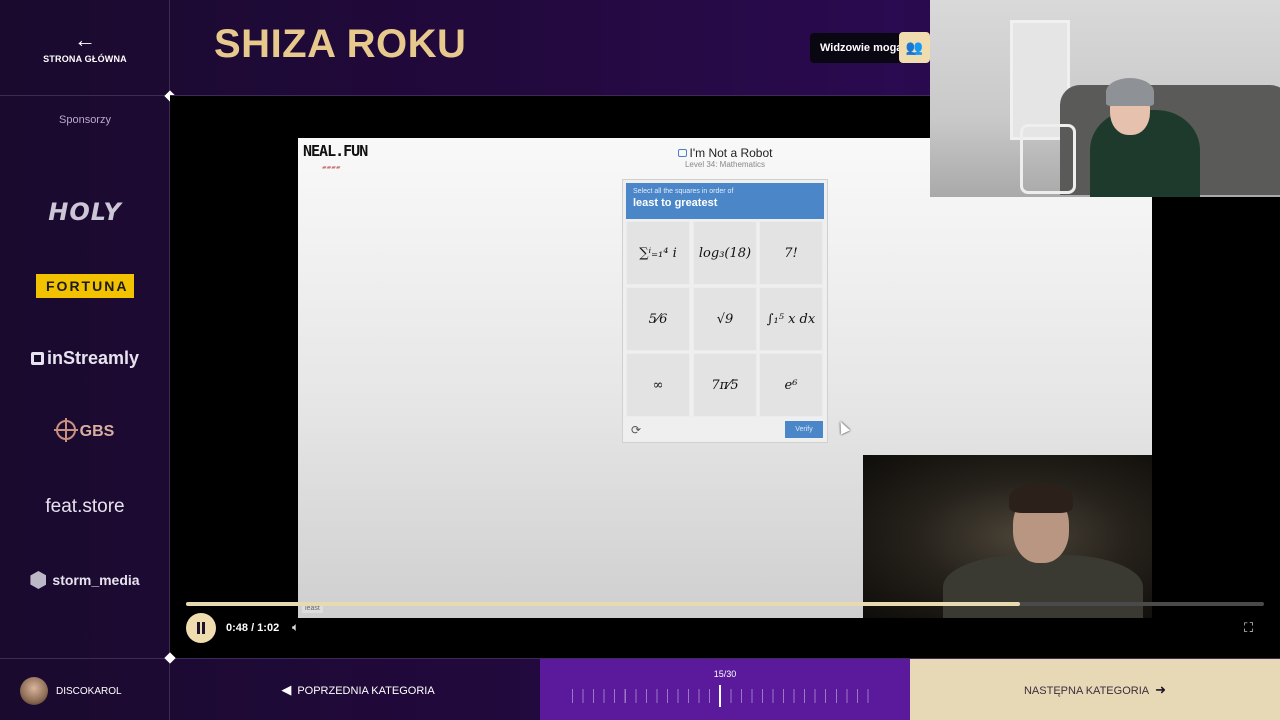 This screenshot has height=720, width=1280. Describe the element at coordinates (34, 691) in the screenshot. I see `avatar` at that location.